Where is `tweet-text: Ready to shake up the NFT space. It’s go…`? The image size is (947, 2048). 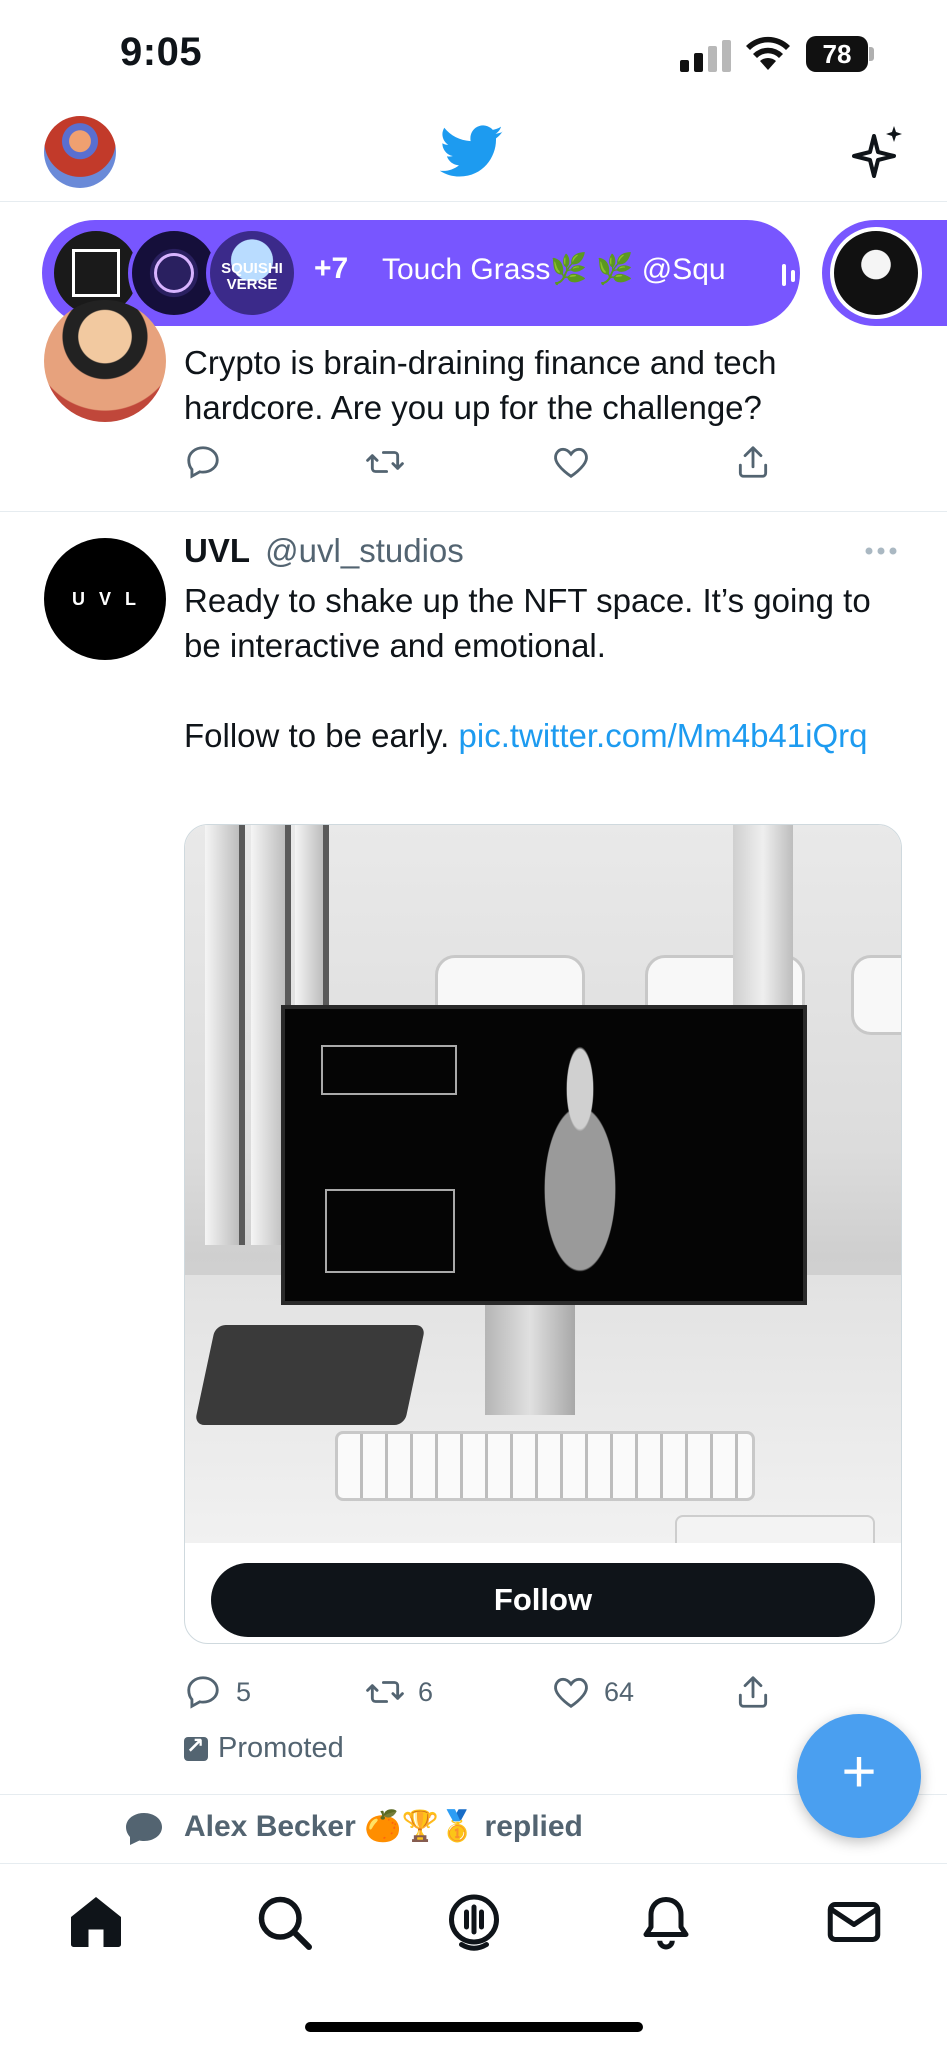 tweet-text: Ready to shake up the NFT space. It’s go… is located at coordinates (544, 668).